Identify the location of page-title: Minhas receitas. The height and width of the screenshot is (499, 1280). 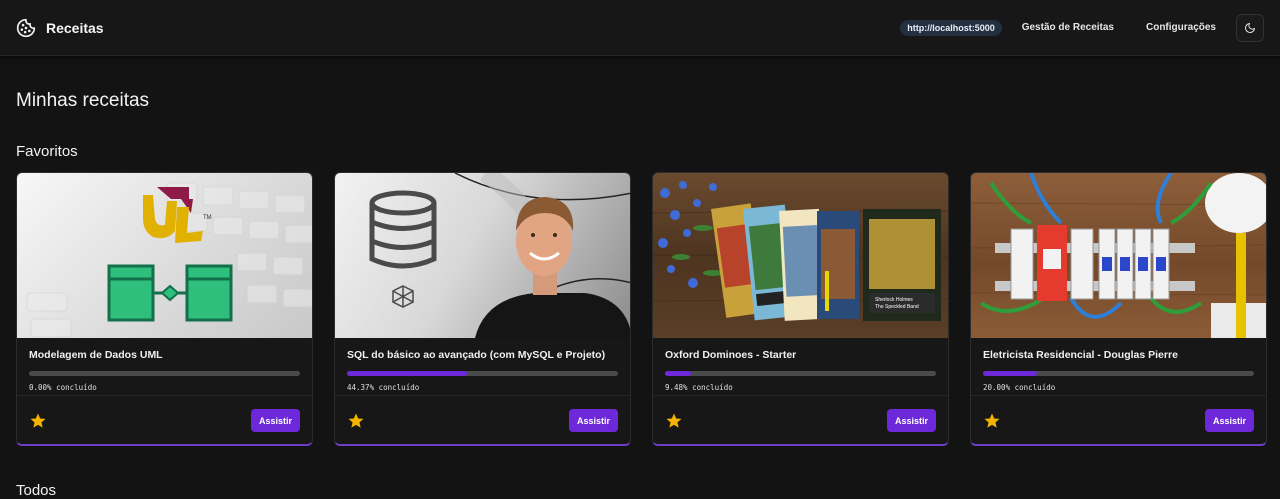
(83, 100).